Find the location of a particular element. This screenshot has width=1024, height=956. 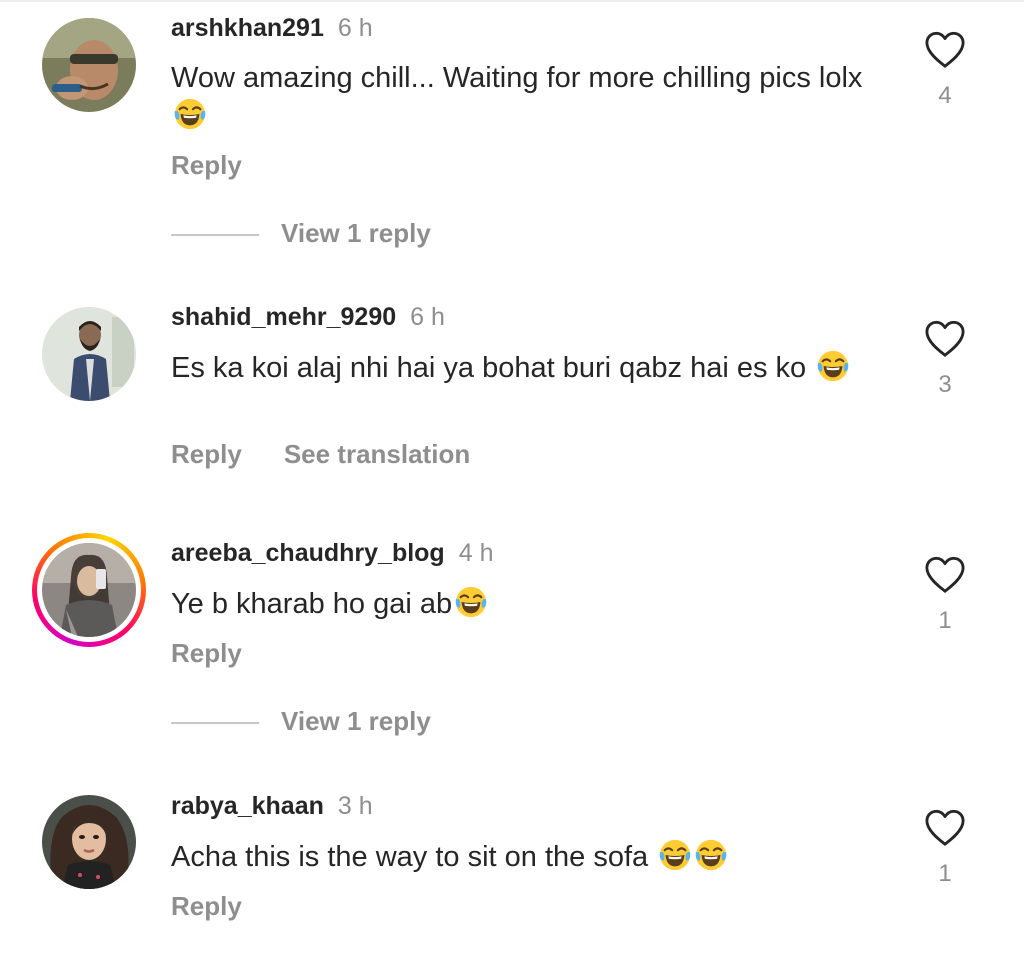

comment-text: Acha this is the way to sit on the sofa is located at coordinates (531, 857).